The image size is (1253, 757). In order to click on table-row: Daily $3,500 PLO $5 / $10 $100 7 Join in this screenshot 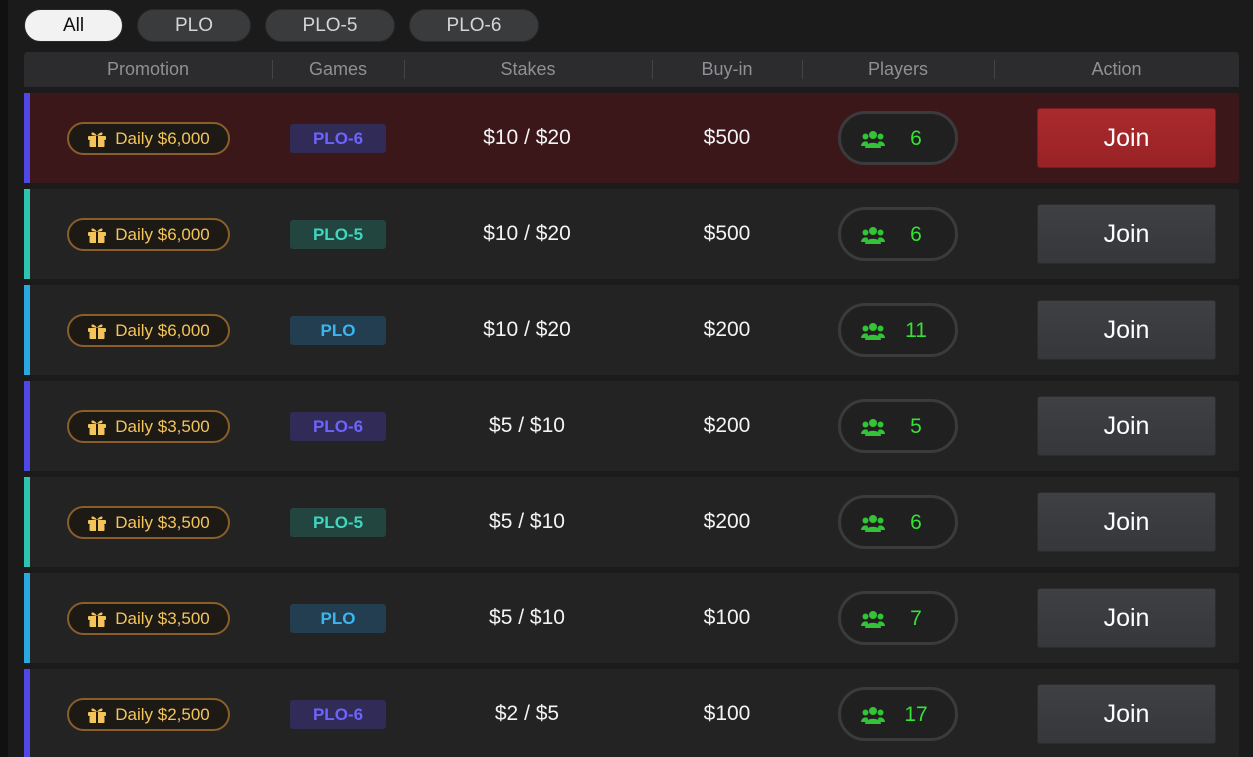, I will do `click(631, 618)`.